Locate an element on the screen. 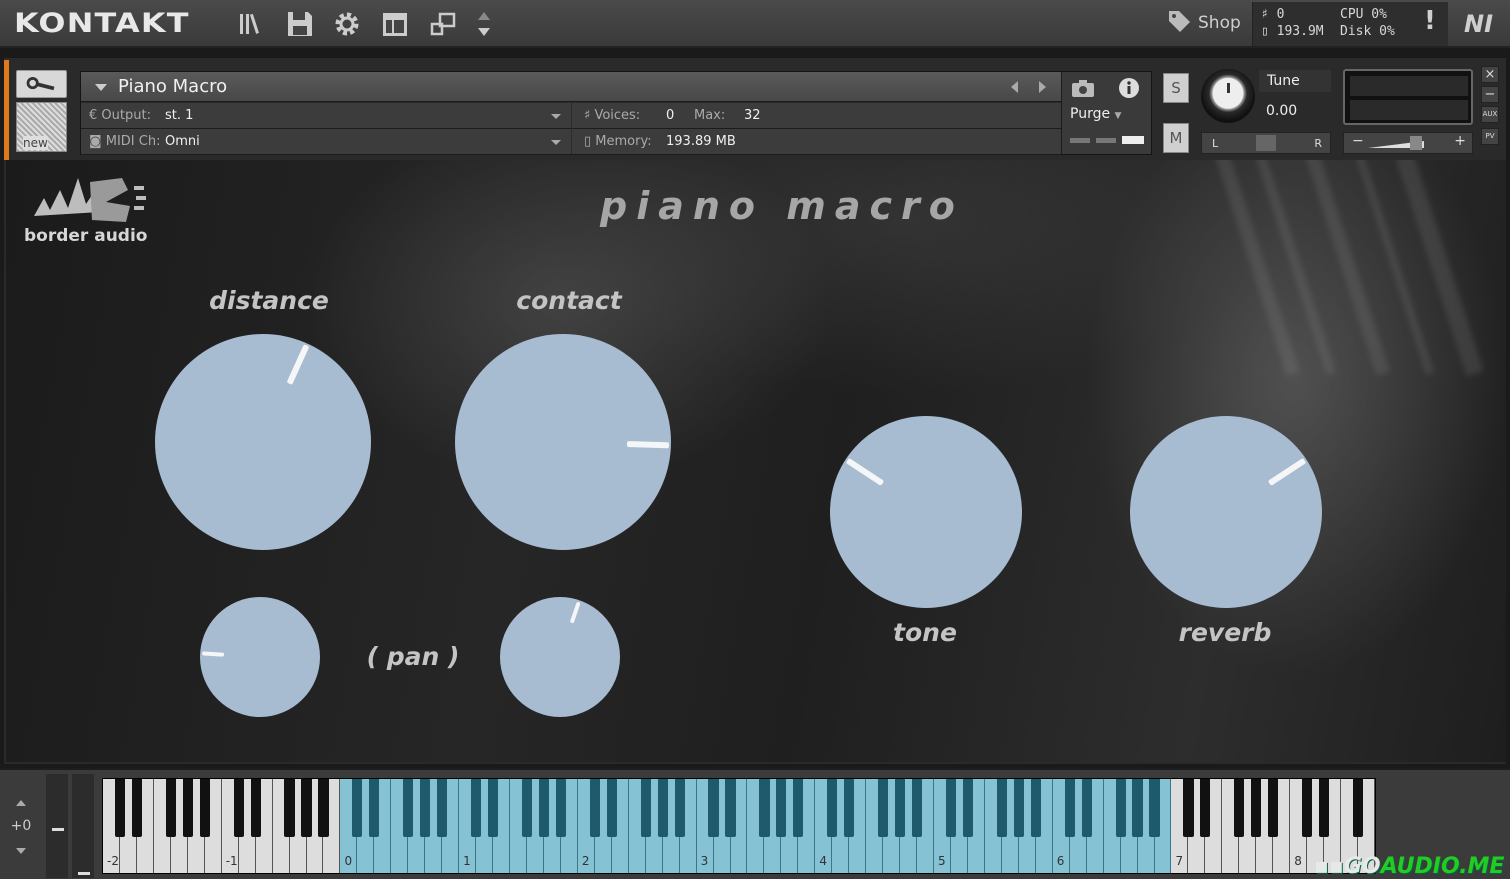  tone-knob is located at coordinates (926, 512).